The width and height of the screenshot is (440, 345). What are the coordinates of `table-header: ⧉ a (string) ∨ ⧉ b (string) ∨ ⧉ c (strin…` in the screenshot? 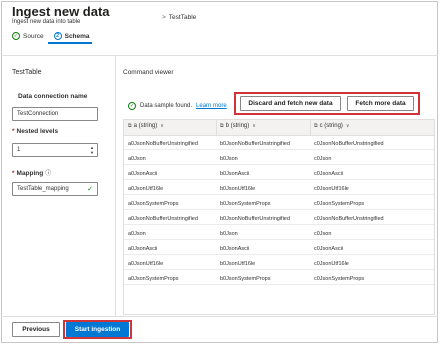 It's located at (279, 128).